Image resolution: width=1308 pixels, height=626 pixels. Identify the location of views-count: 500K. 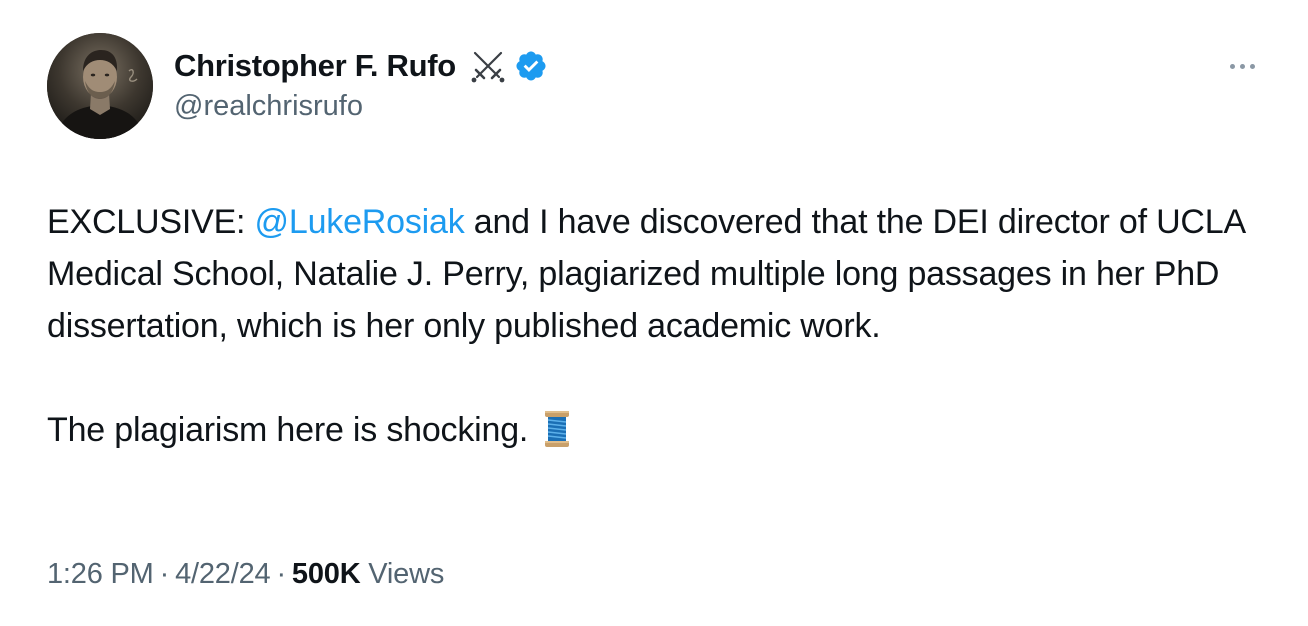
(326, 574).